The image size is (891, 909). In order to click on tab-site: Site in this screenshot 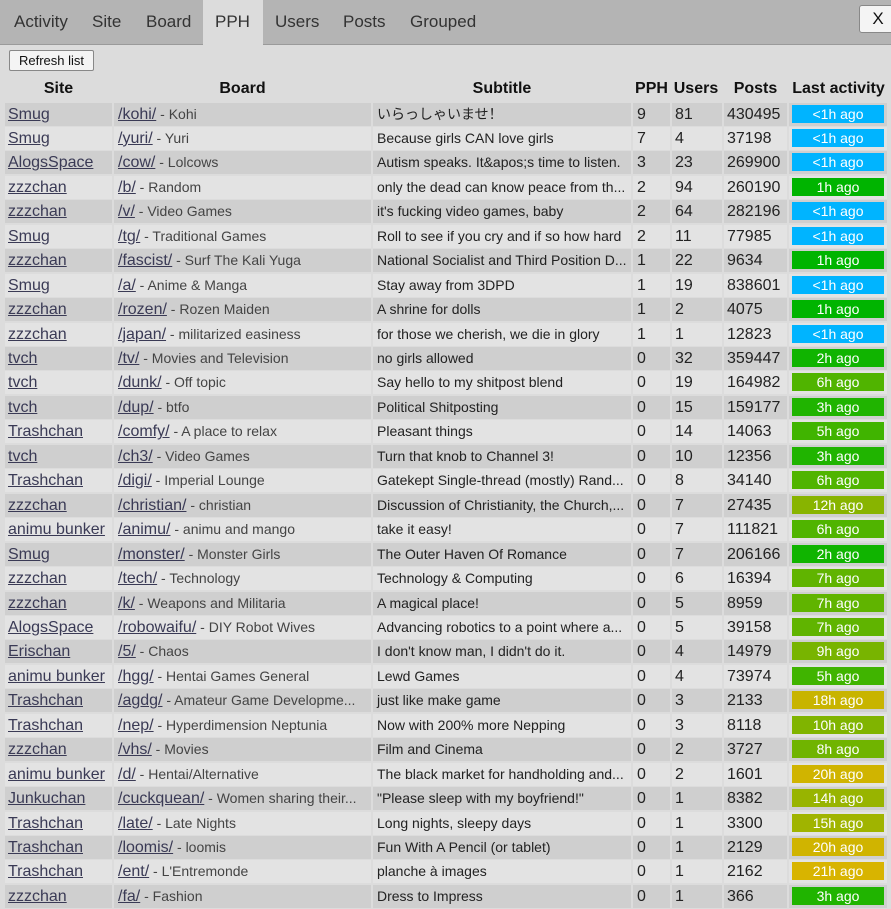, I will do `click(106, 22)`.